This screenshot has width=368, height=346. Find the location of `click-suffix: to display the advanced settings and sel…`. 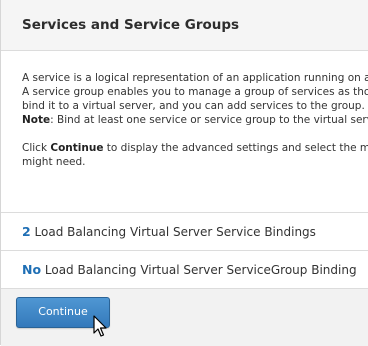

click-suffix: to display the advanced settings and sel… is located at coordinates (235, 148).